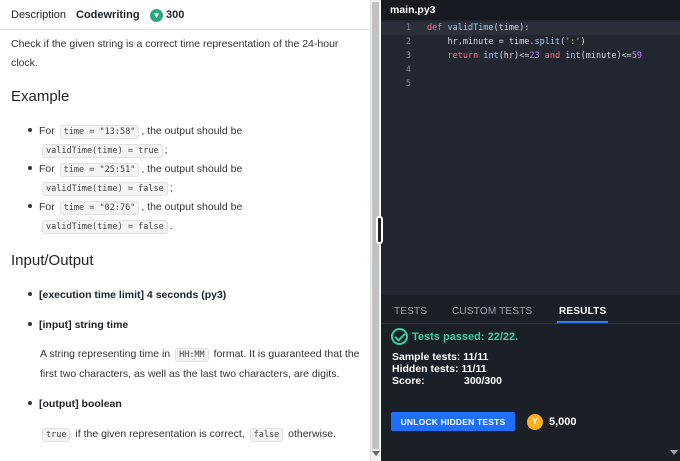 This screenshot has height=461, width=680. I want to click on editor-tab-bar: main.py3, so click(530, 10).